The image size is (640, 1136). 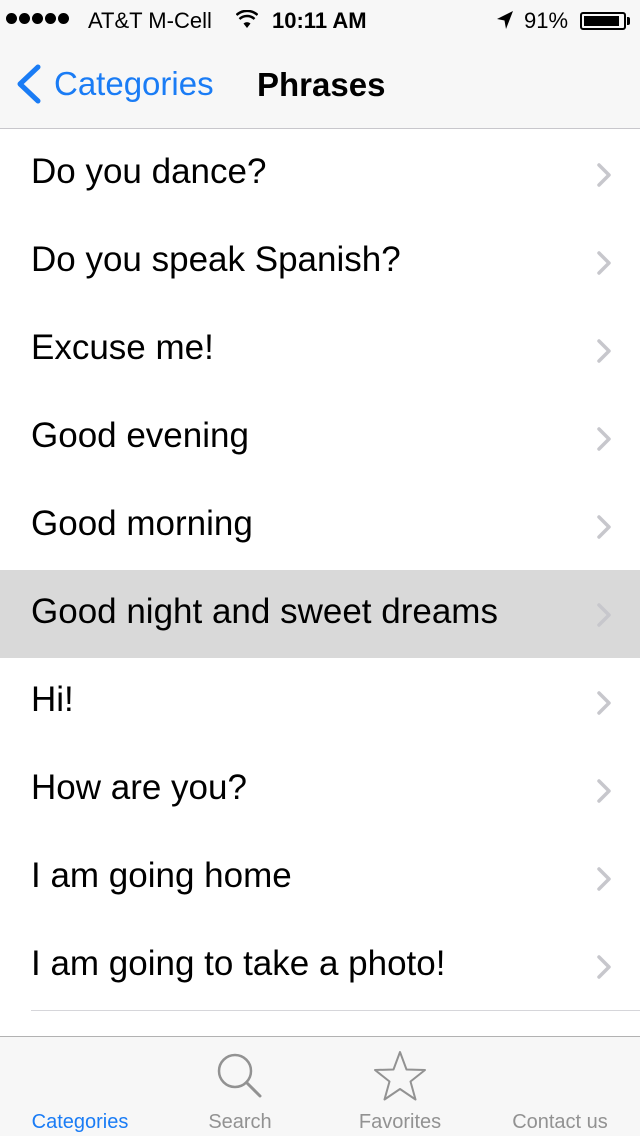 I want to click on status-time: 10:11 AM, so click(x=319, y=20).